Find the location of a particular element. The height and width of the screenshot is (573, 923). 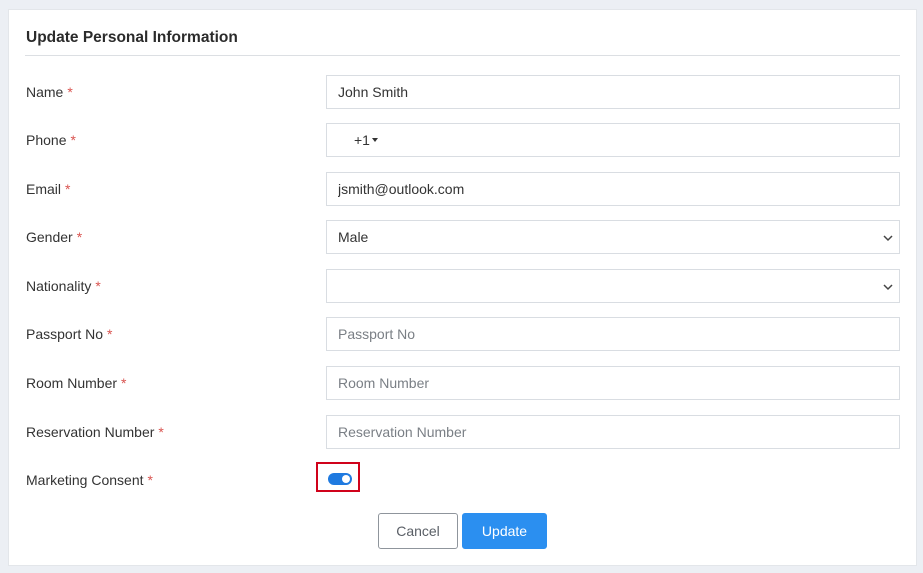

gender-select: Male is located at coordinates (613, 237).